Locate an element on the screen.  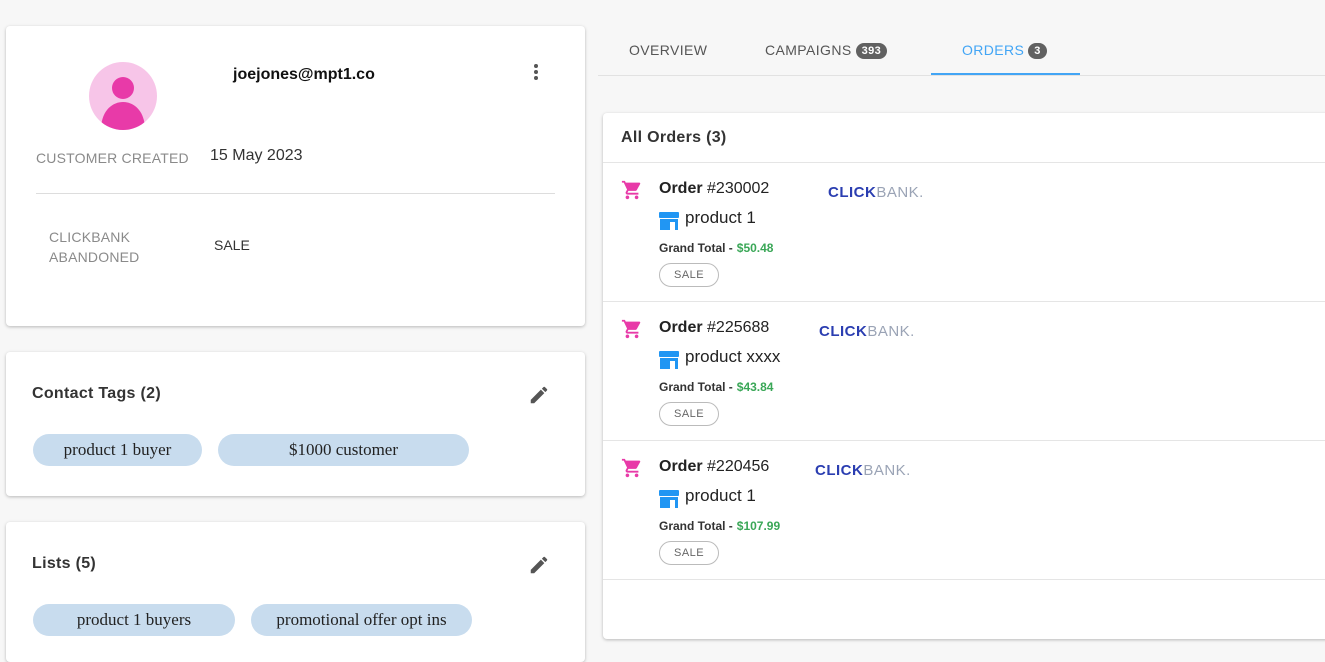
tab-campaigns-label: CAMPAIGNS is located at coordinates (808, 50).